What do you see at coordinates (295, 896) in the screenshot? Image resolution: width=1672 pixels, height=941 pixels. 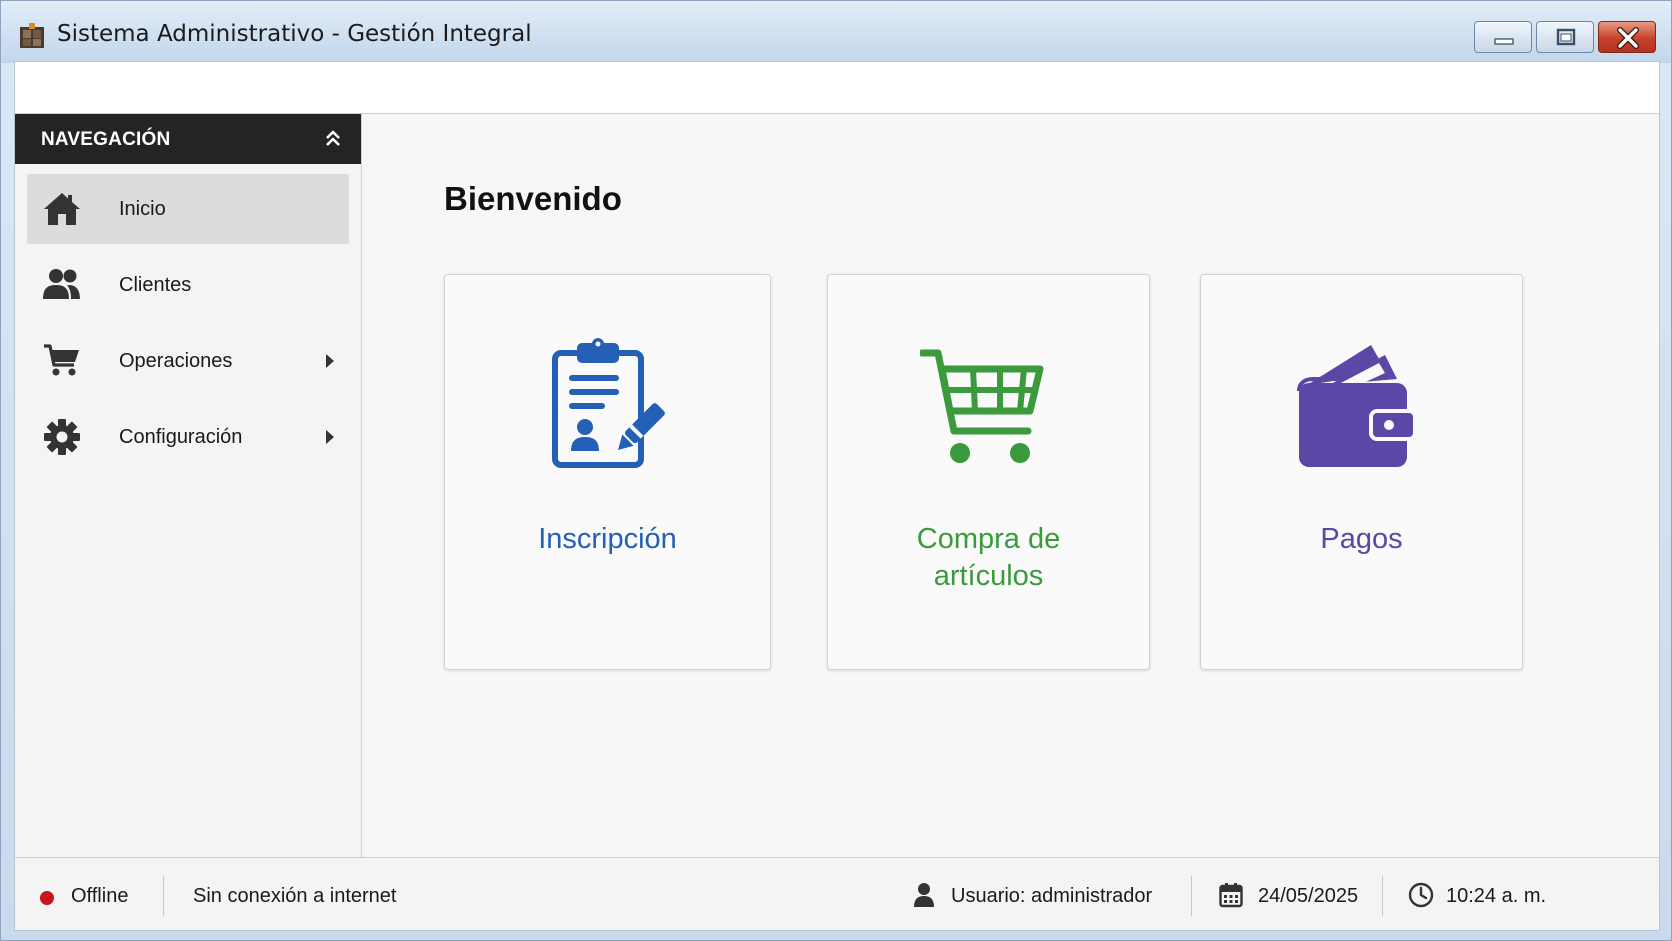 I see `connection-message: Sin conexión a internet` at bounding box center [295, 896].